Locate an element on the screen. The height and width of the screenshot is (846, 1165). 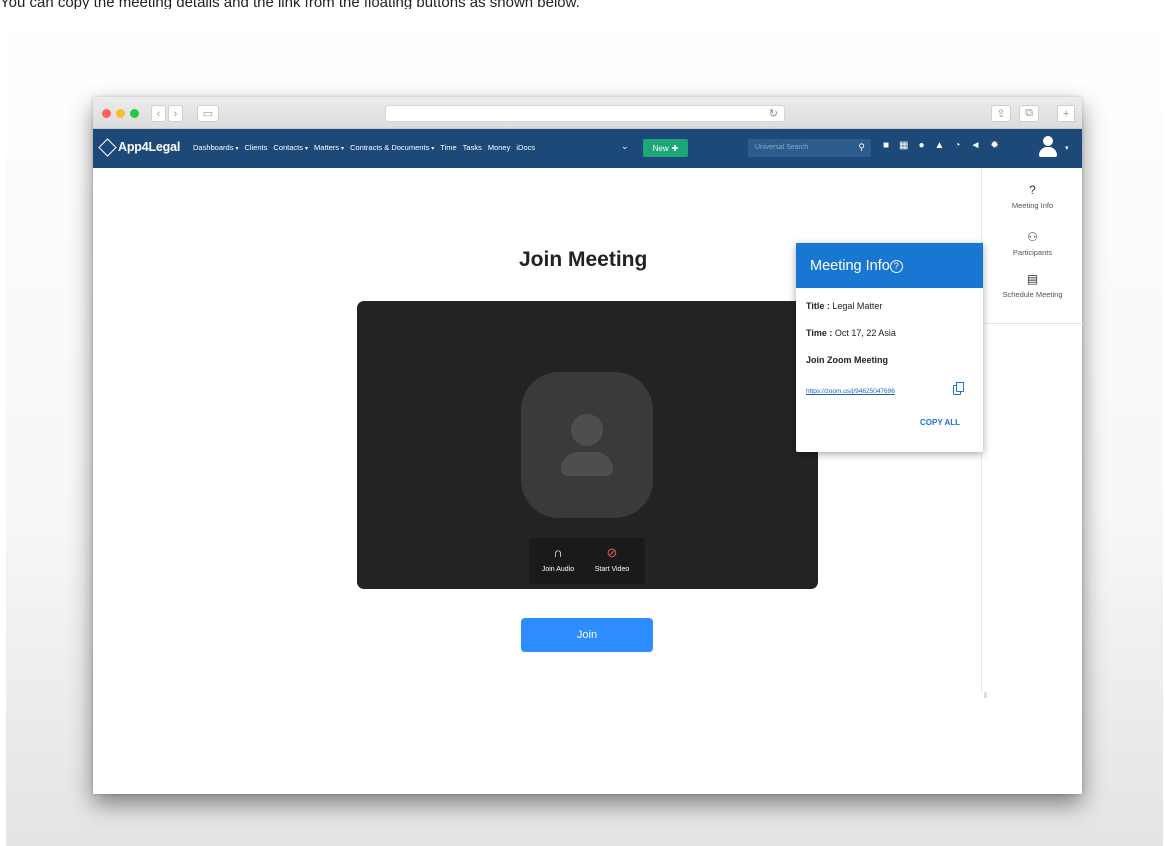
headphones-icon: ∩ is located at coordinates (558, 552).